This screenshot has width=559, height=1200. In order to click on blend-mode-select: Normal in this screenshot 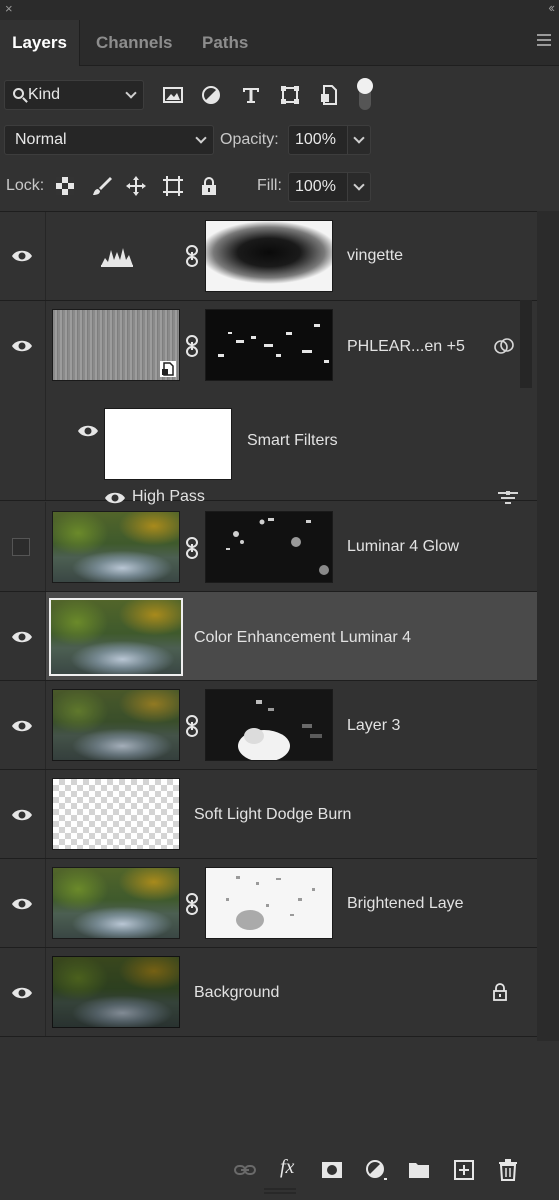, I will do `click(109, 140)`.